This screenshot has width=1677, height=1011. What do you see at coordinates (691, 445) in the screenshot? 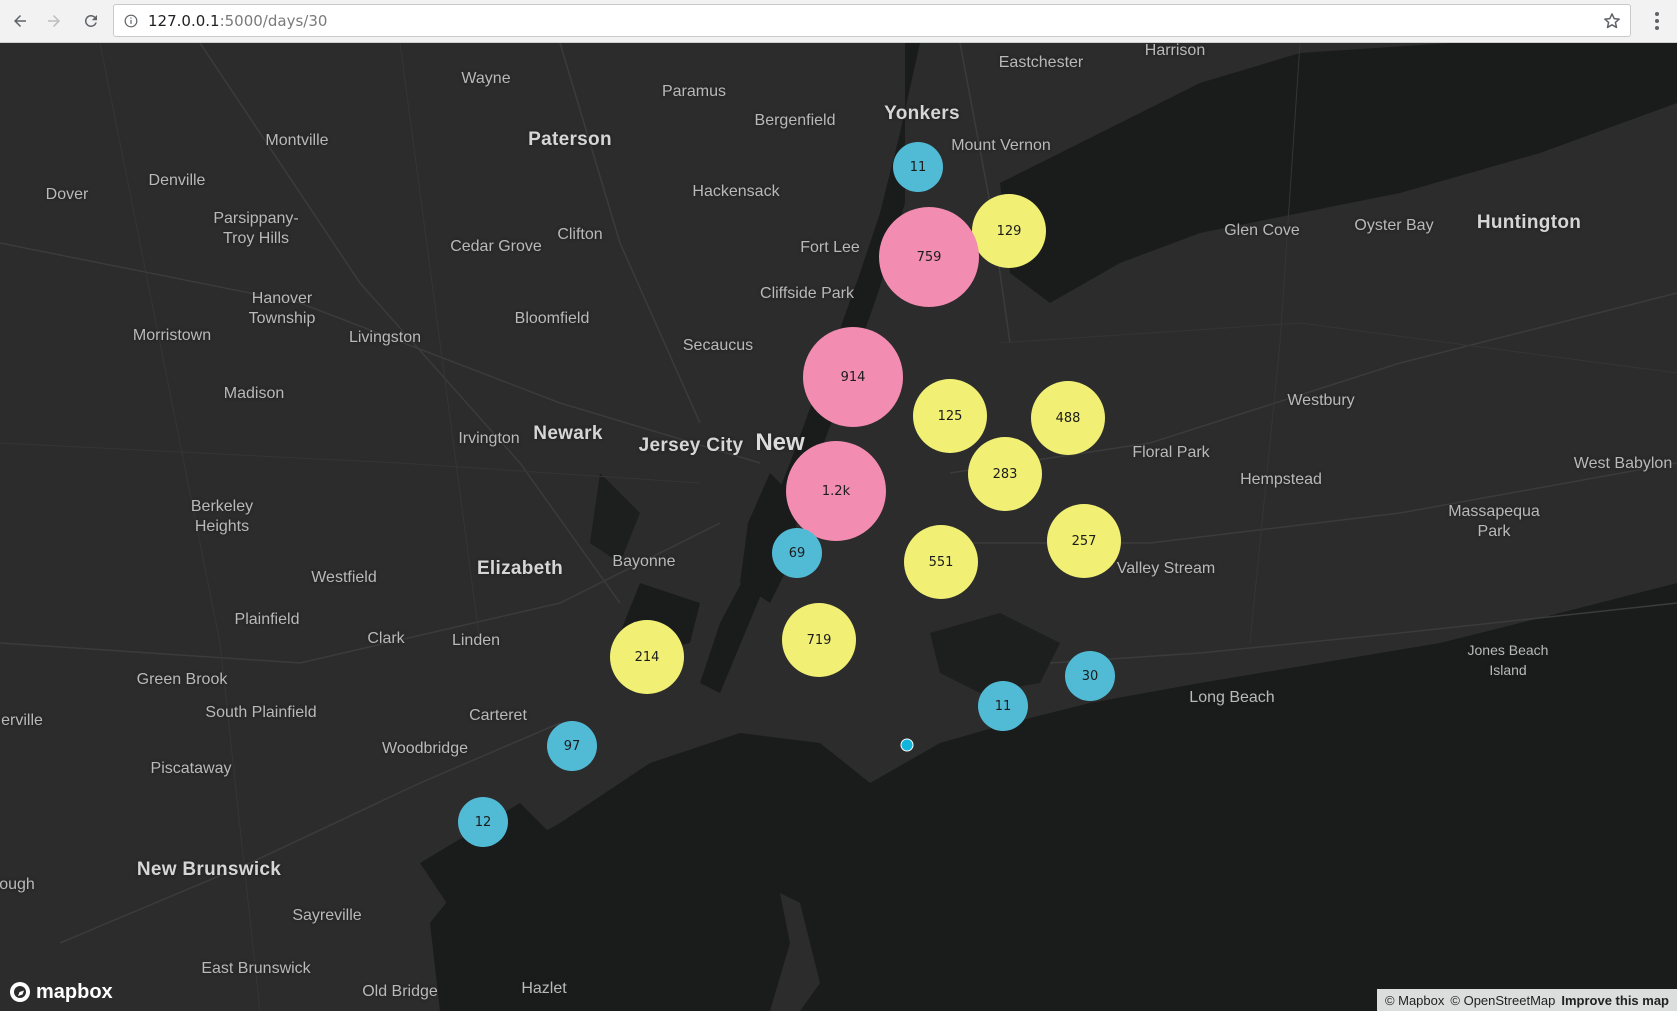
I see `place-label-jersey-city: Jersey City` at bounding box center [691, 445].